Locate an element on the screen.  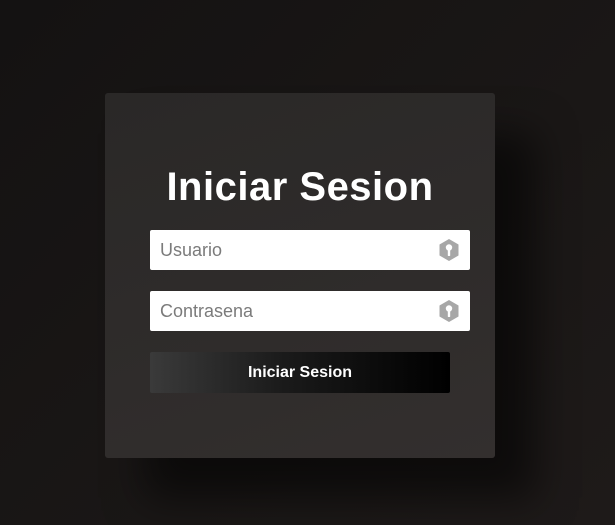
username-input is located at coordinates (290, 250).